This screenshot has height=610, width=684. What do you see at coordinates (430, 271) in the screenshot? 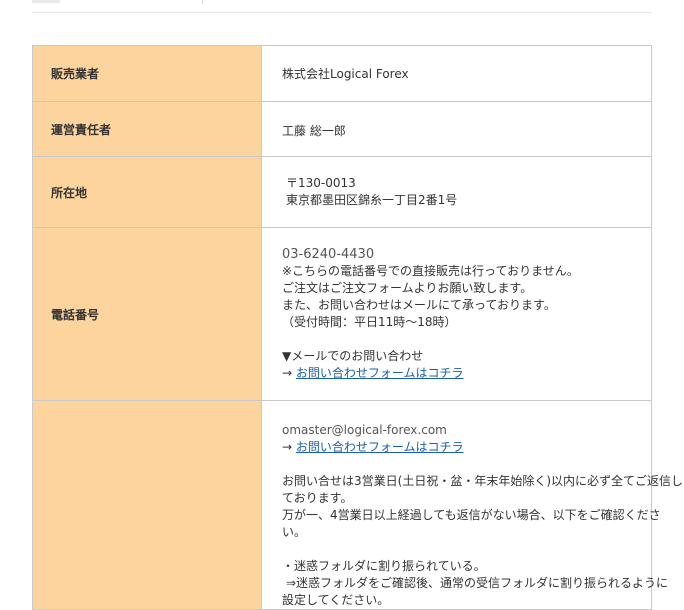
I see `phone-note: ※こちらの電話番号での直接販売は行っておりません。` at bounding box center [430, 271].